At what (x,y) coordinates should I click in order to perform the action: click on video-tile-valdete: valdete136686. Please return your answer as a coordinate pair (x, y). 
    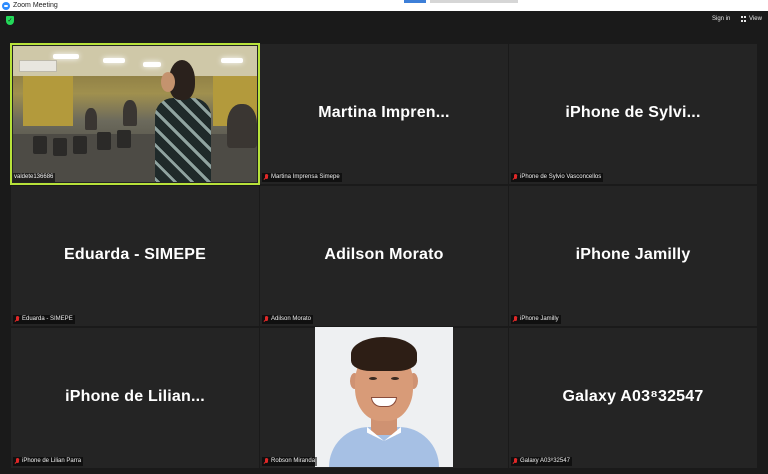
    Looking at the image, I should click on (135, 114).